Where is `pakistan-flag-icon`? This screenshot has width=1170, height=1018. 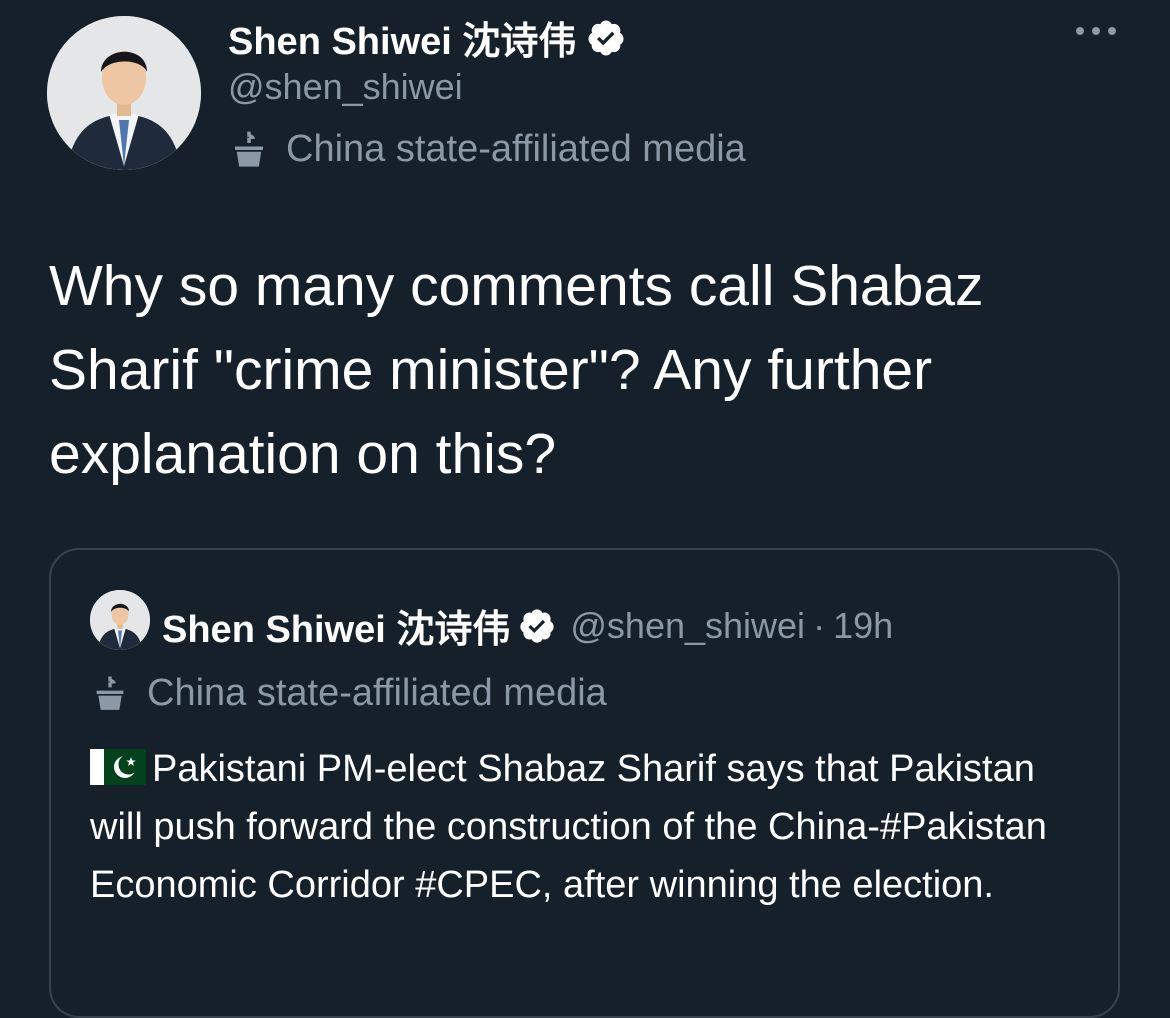
pakistan-flag-icon is located at coordinates (118, 767).